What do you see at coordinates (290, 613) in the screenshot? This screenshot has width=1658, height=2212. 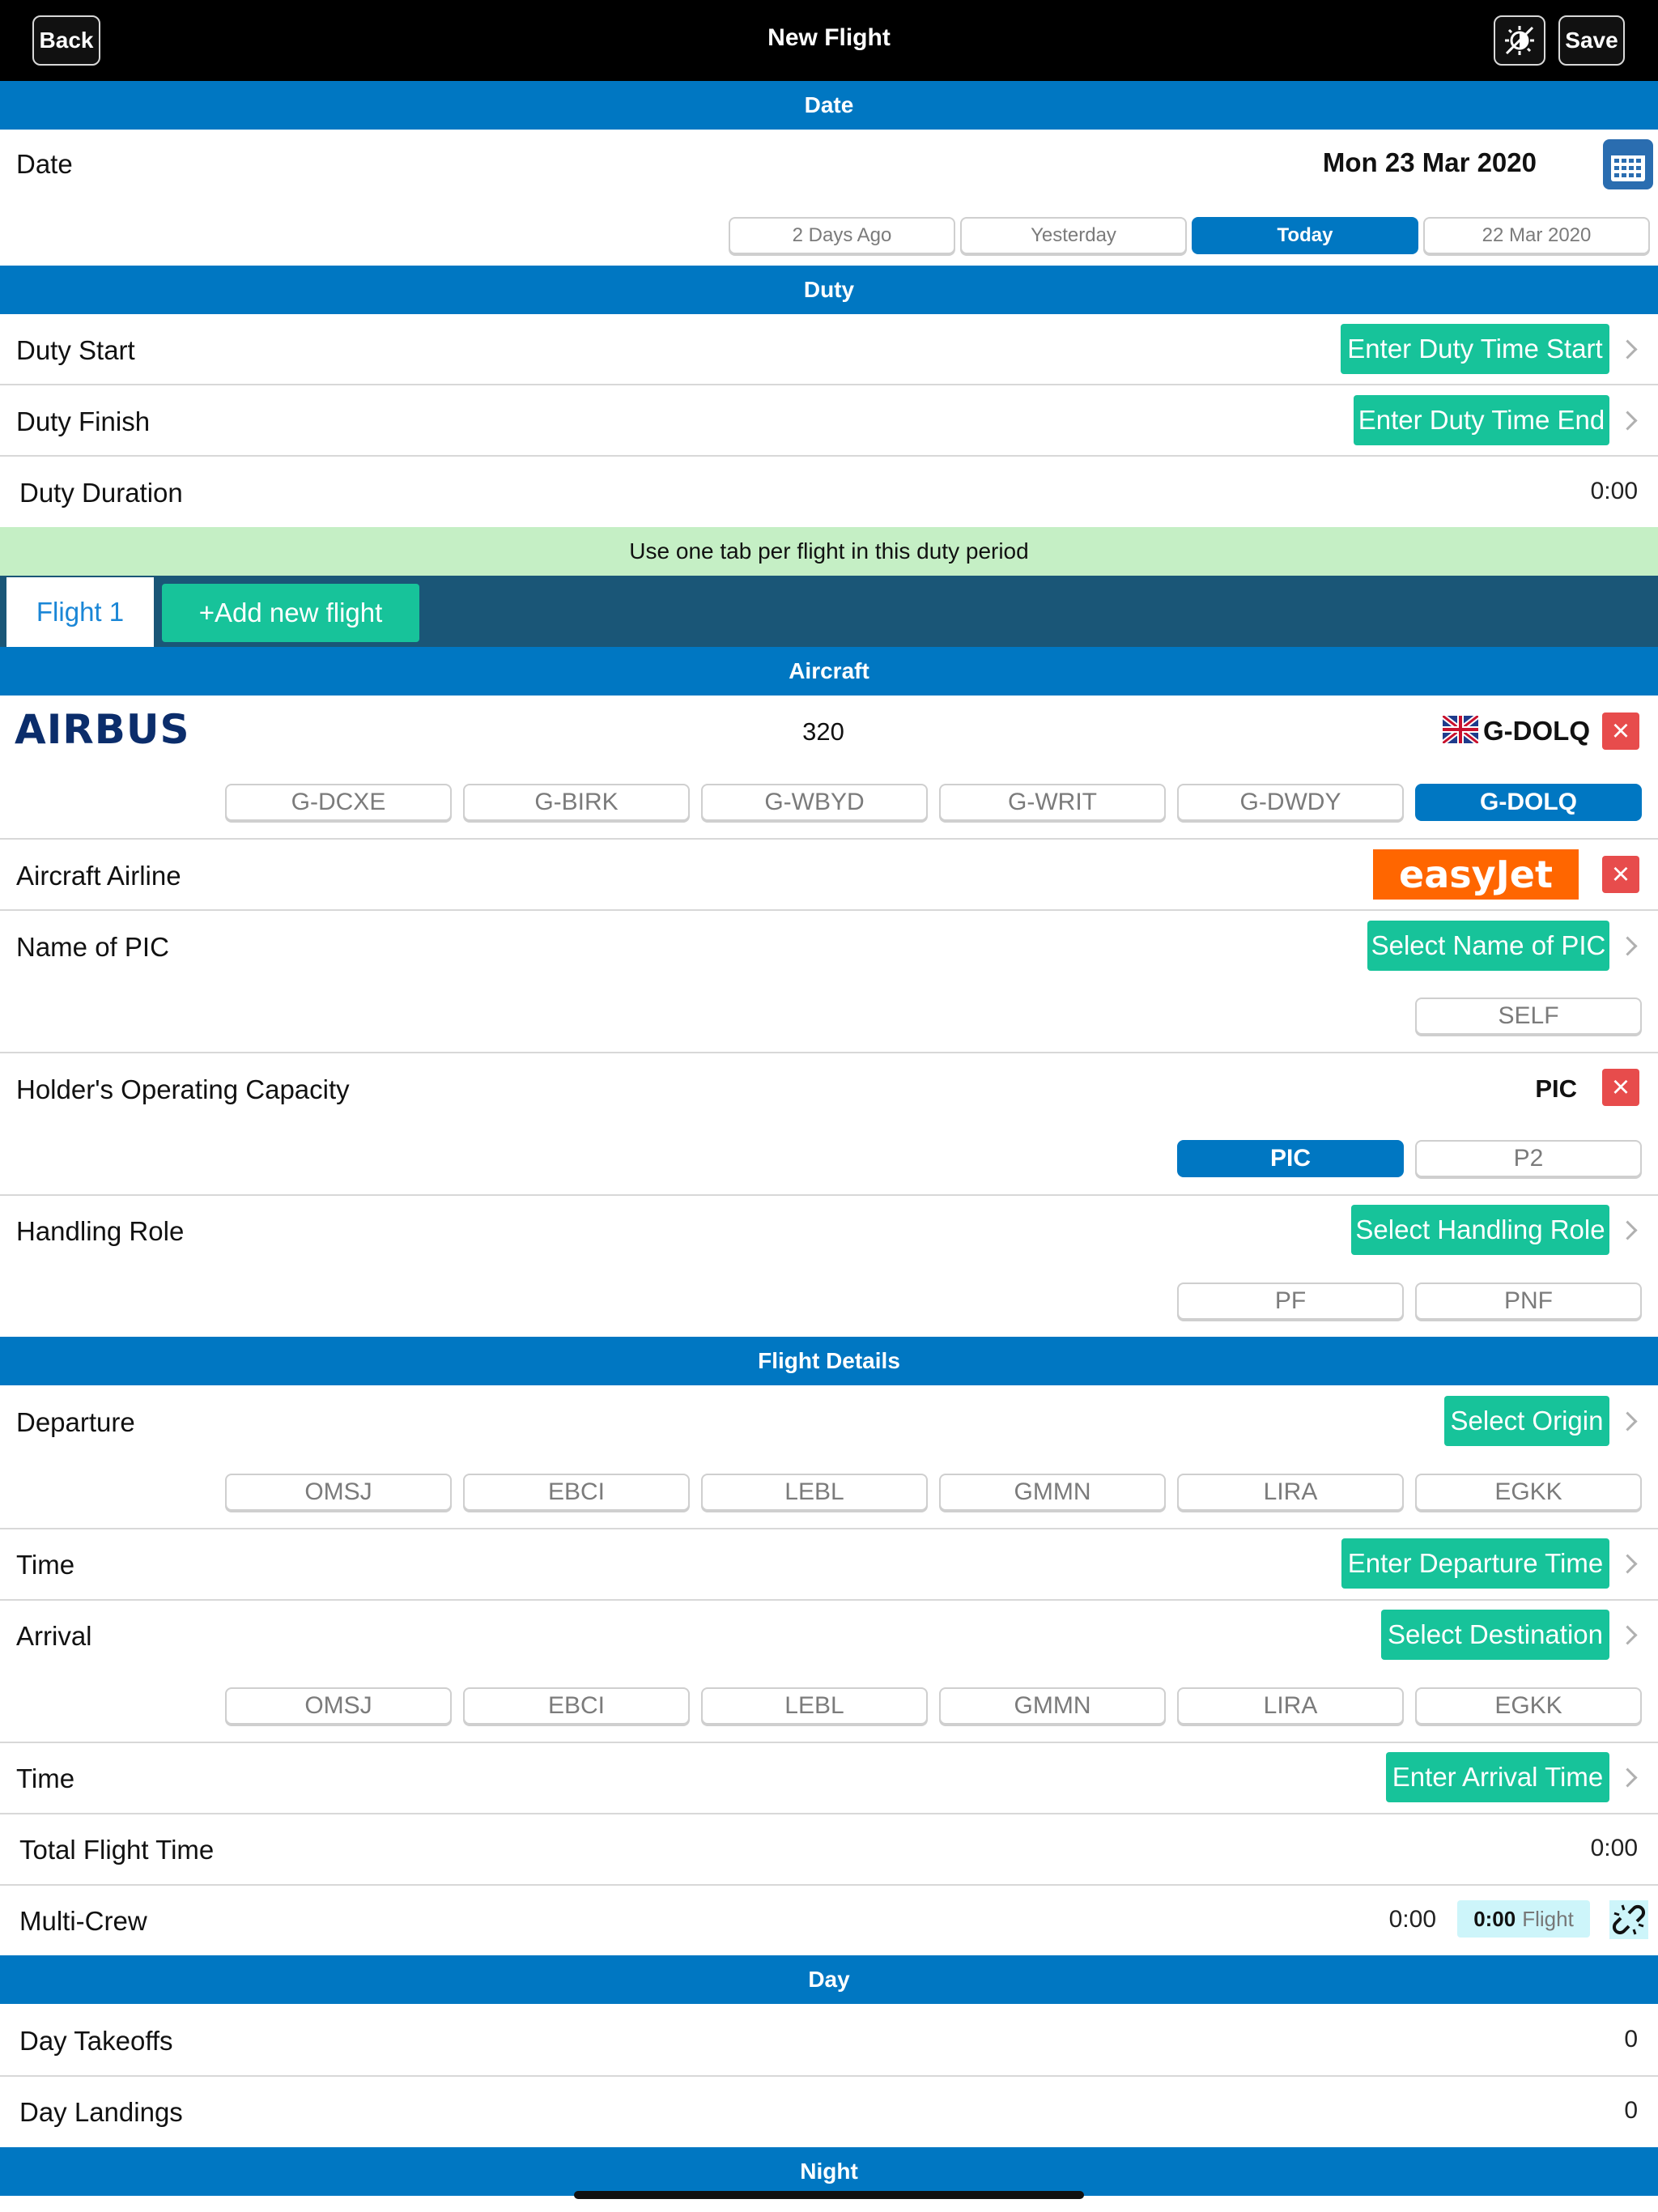 I see `add-new-flight-button: +Add new flight` at bounding box center [290, 613].